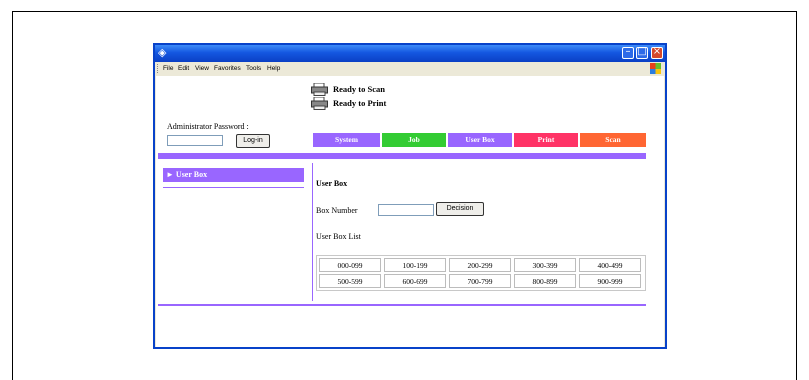 This screenshot has height=380, width=809. What do you see at coordinates (360, 103) in the screenshot?
I see `print-status-text: Ready to Print` at bounding box center [360, 103].